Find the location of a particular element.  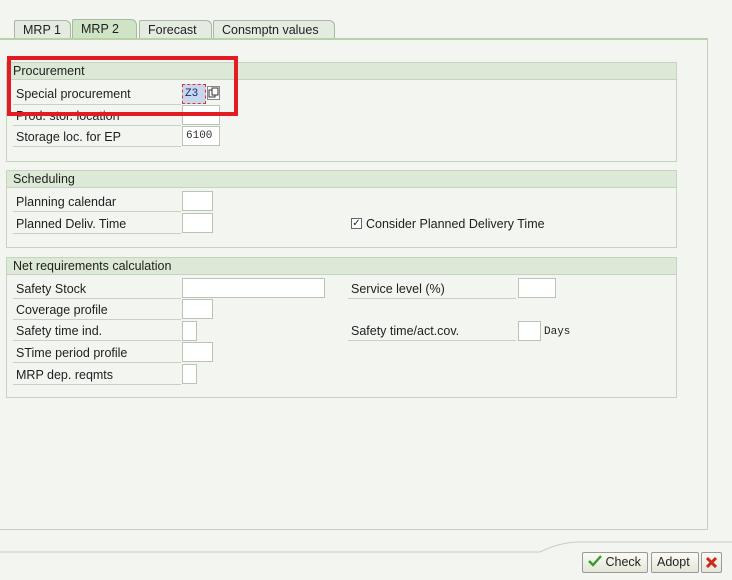

tab-label: MRP 1 is located at coordinates (42, 30).